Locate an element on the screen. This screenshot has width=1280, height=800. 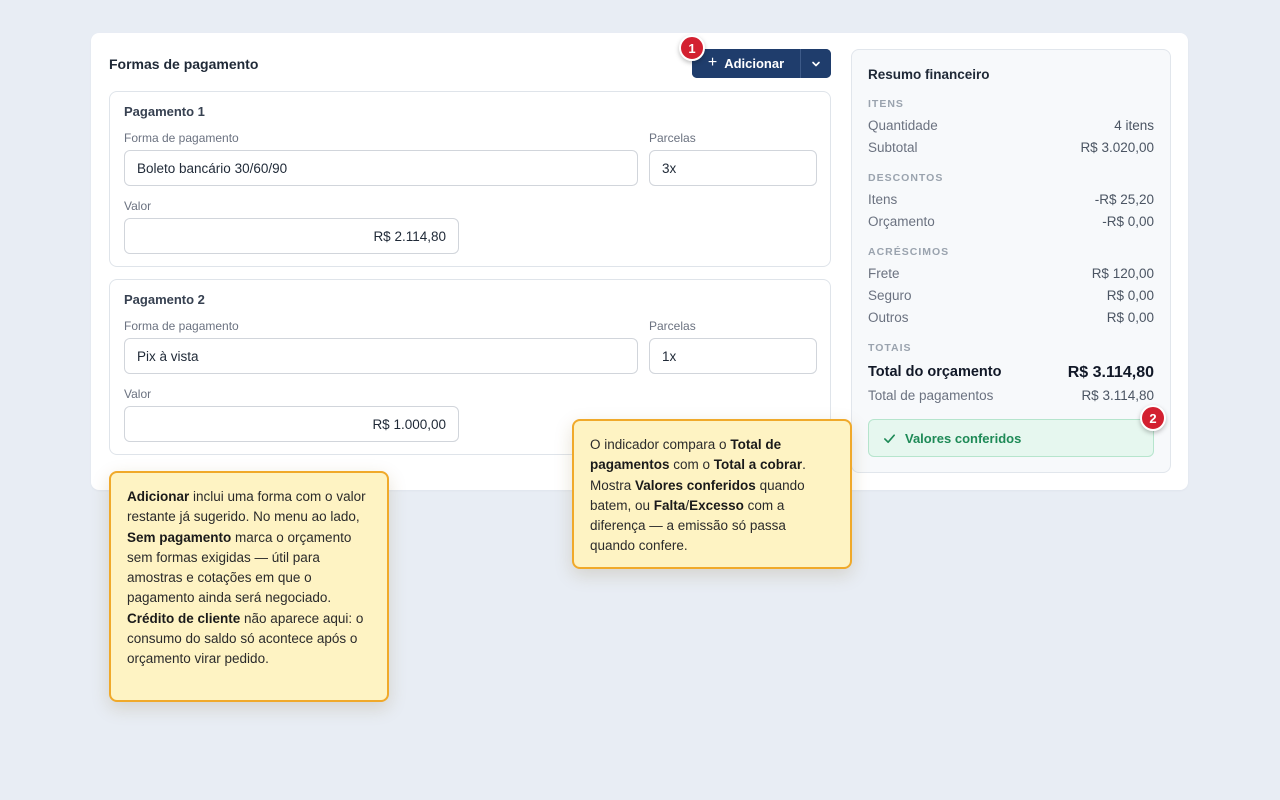
row-value: -R$ 0,00 is located at coordinates (1128, 221).